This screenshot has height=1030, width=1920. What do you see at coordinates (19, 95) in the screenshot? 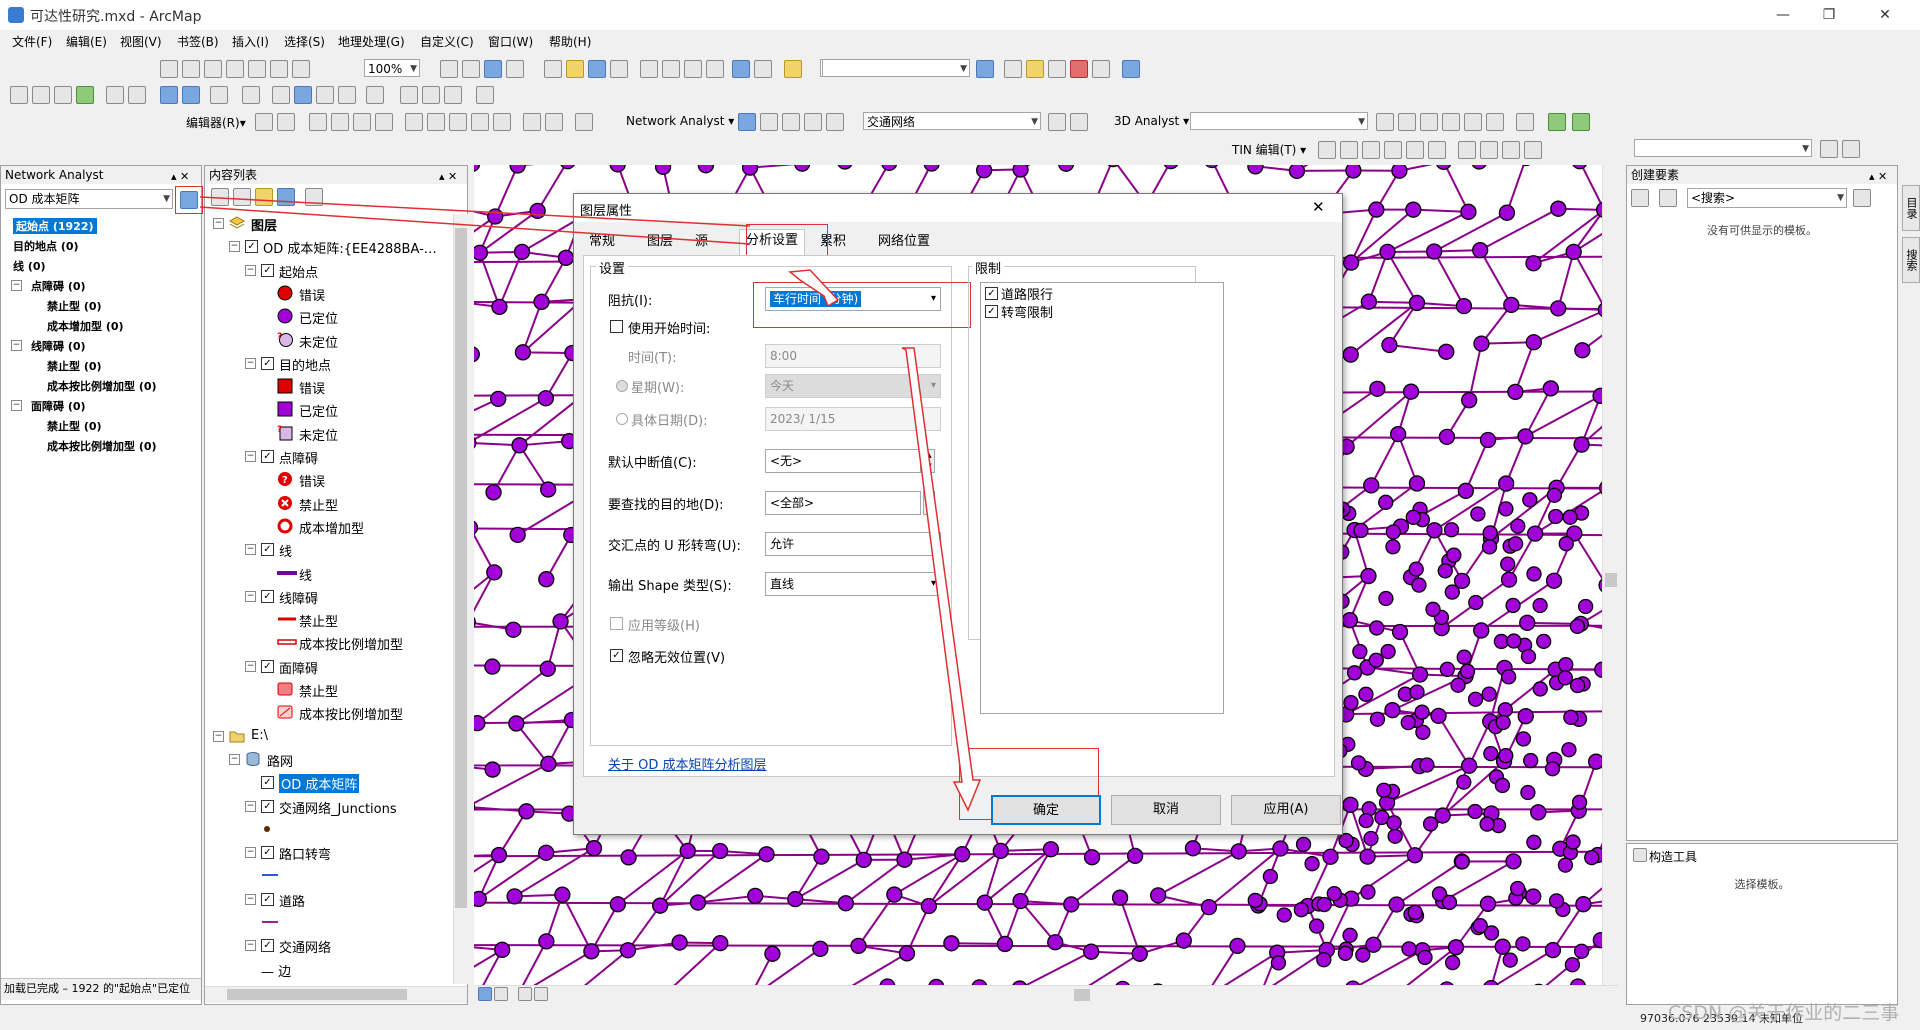
I see `zoom-in-icon` at bounding box center [19, 95].